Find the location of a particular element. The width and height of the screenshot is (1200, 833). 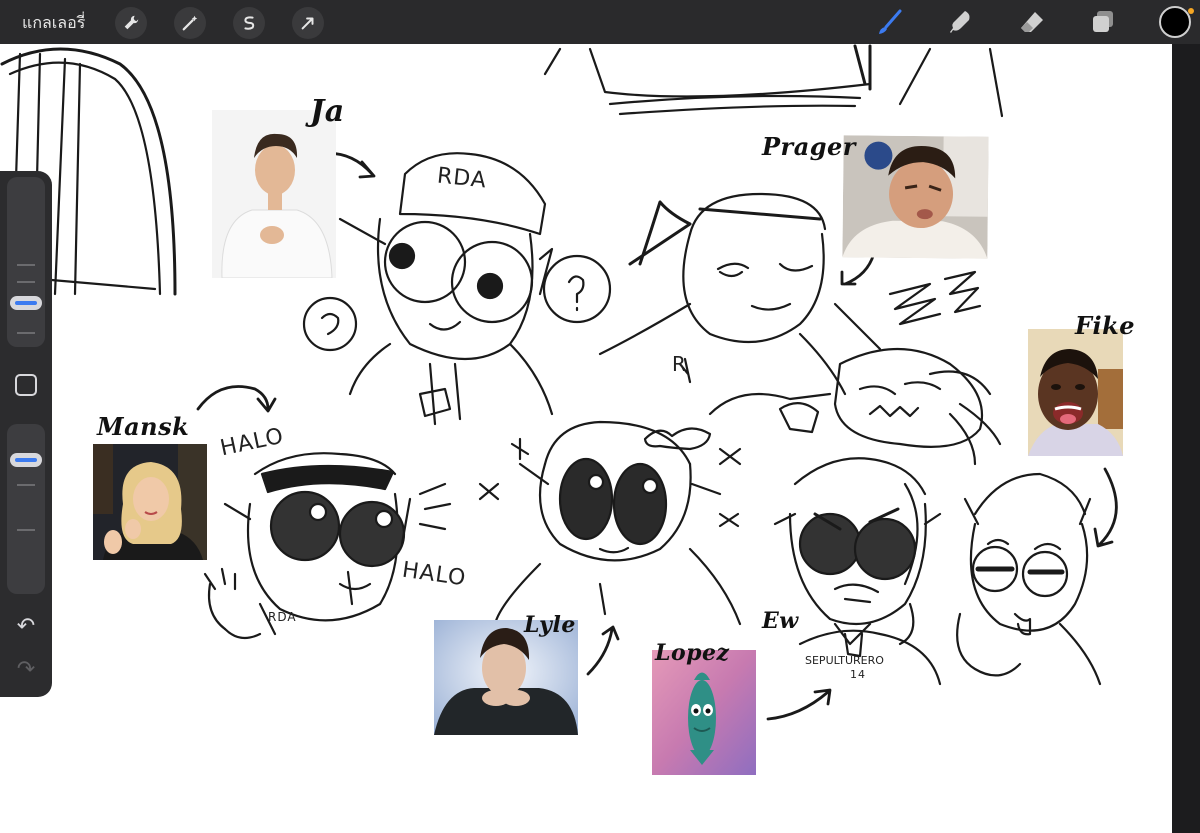

eraser-icon is located at coordinates (1032, 22).